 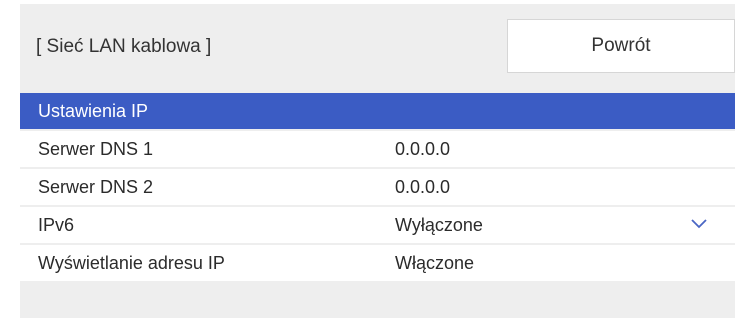 I want to click on menu-item-dns-server-1: Serwer DNS 1 0.0.0.0, so click(x=377, y=149).